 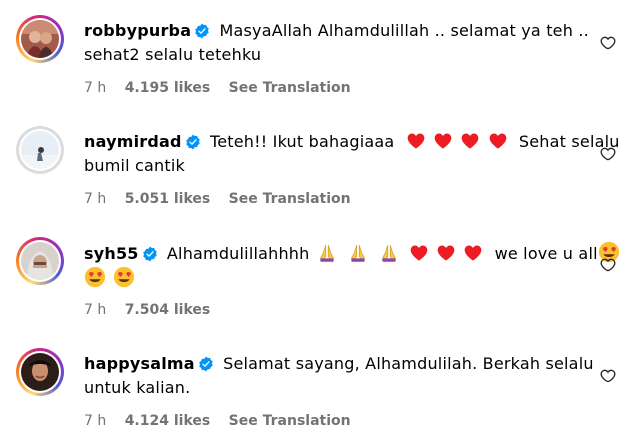 What do you see at coordinates (302, 141) in the screenshot?
I see `comment-body-line1: Teteh!! Ikut bahagiaaa` at bounding box center [302, 141].